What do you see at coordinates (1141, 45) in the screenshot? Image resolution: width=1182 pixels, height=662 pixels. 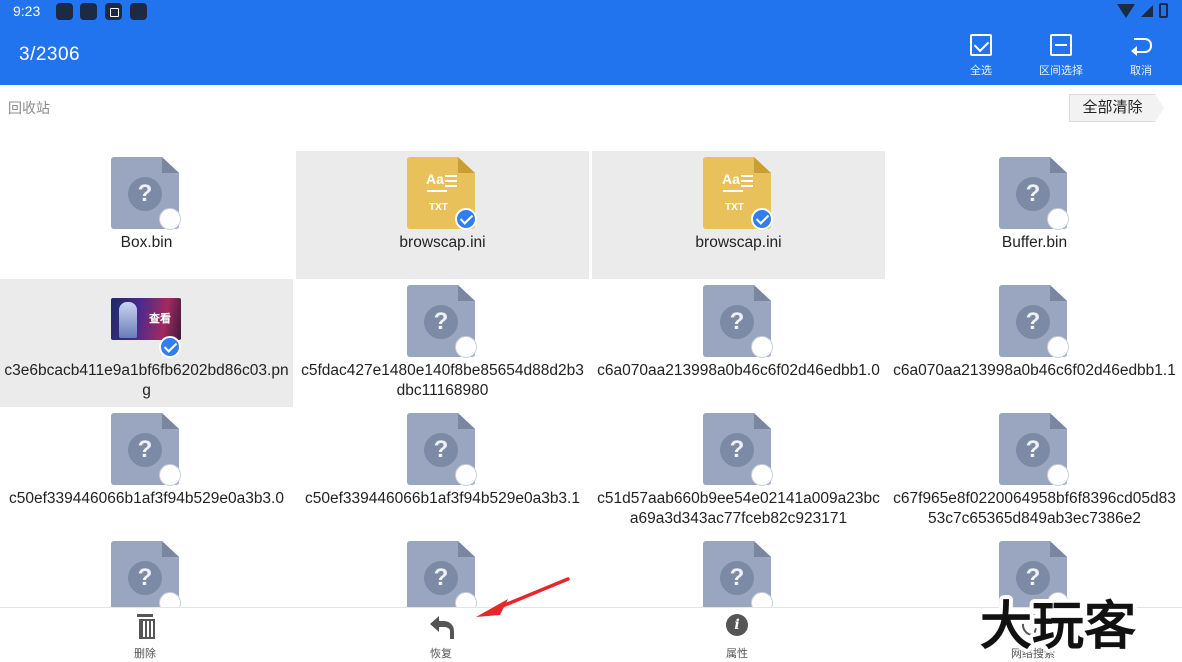 I see `undo-icon` at bounding box center [1141, 45].